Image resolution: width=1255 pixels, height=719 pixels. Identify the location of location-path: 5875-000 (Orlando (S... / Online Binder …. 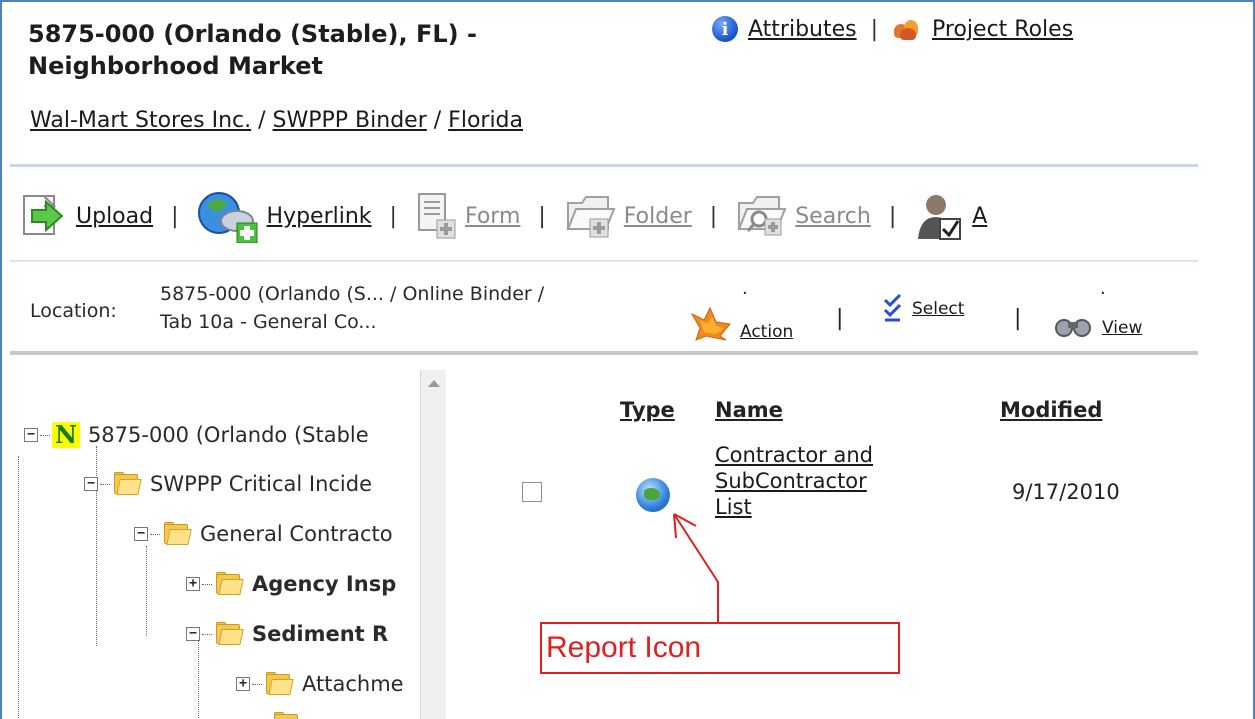
(410, 308).